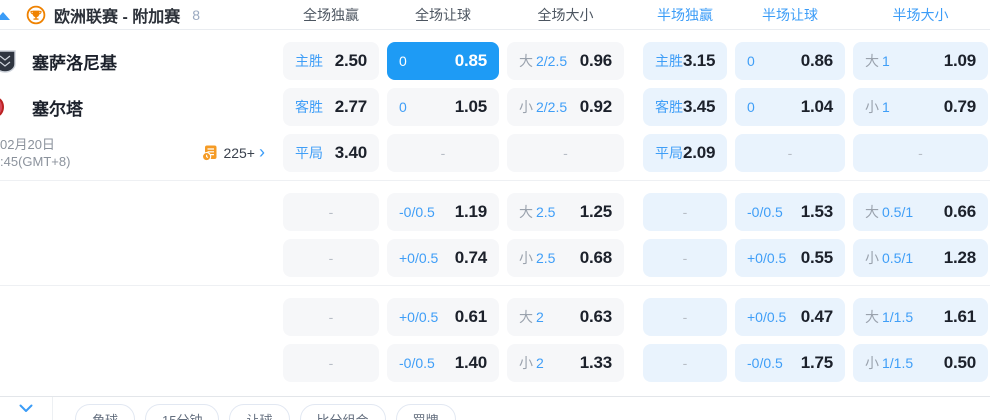  Describe the element at coordinates (920, 317) in the screenshot. I see `odds-cell-ht-over: 大 1/1.5 1.61` at that location.